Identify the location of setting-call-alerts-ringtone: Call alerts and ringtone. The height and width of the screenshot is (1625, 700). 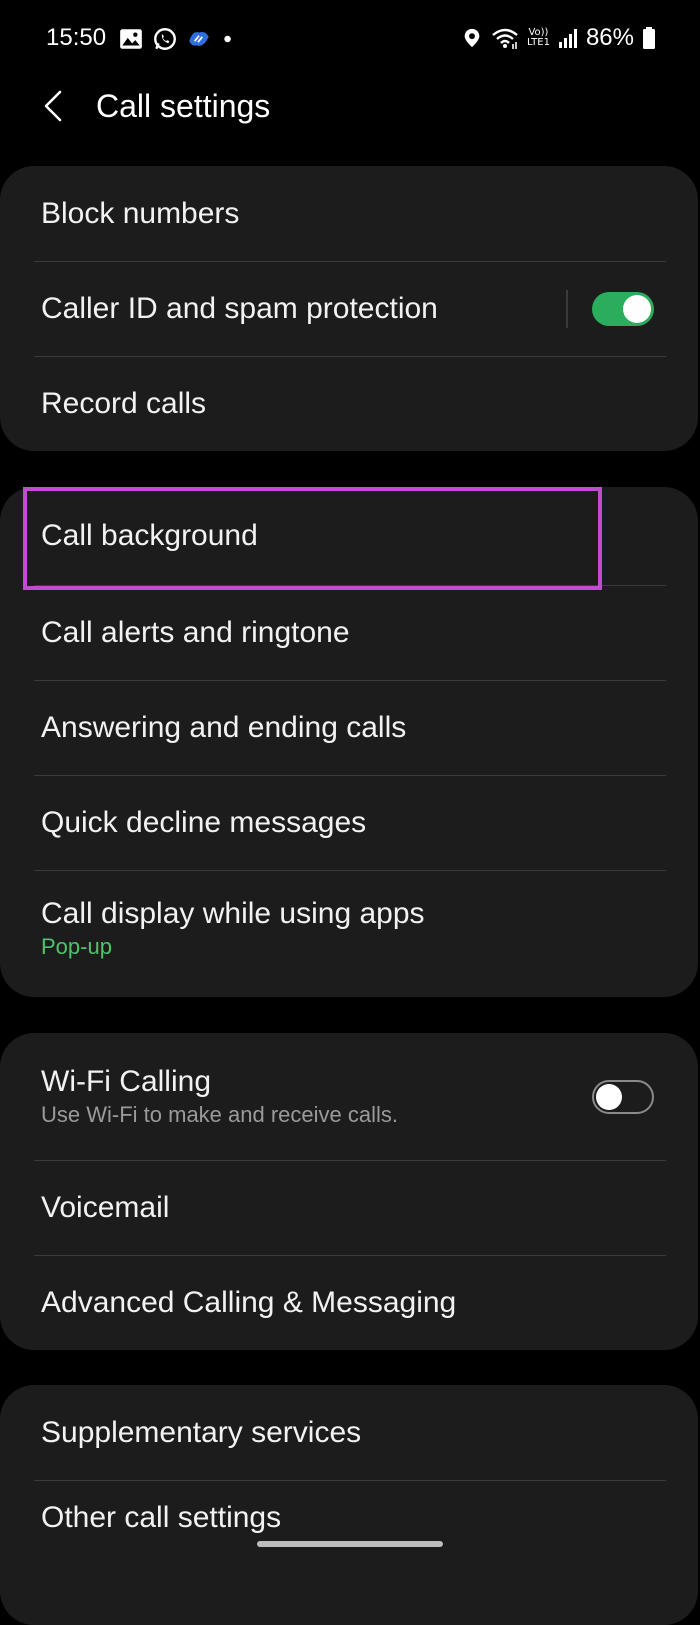
(349, 632).